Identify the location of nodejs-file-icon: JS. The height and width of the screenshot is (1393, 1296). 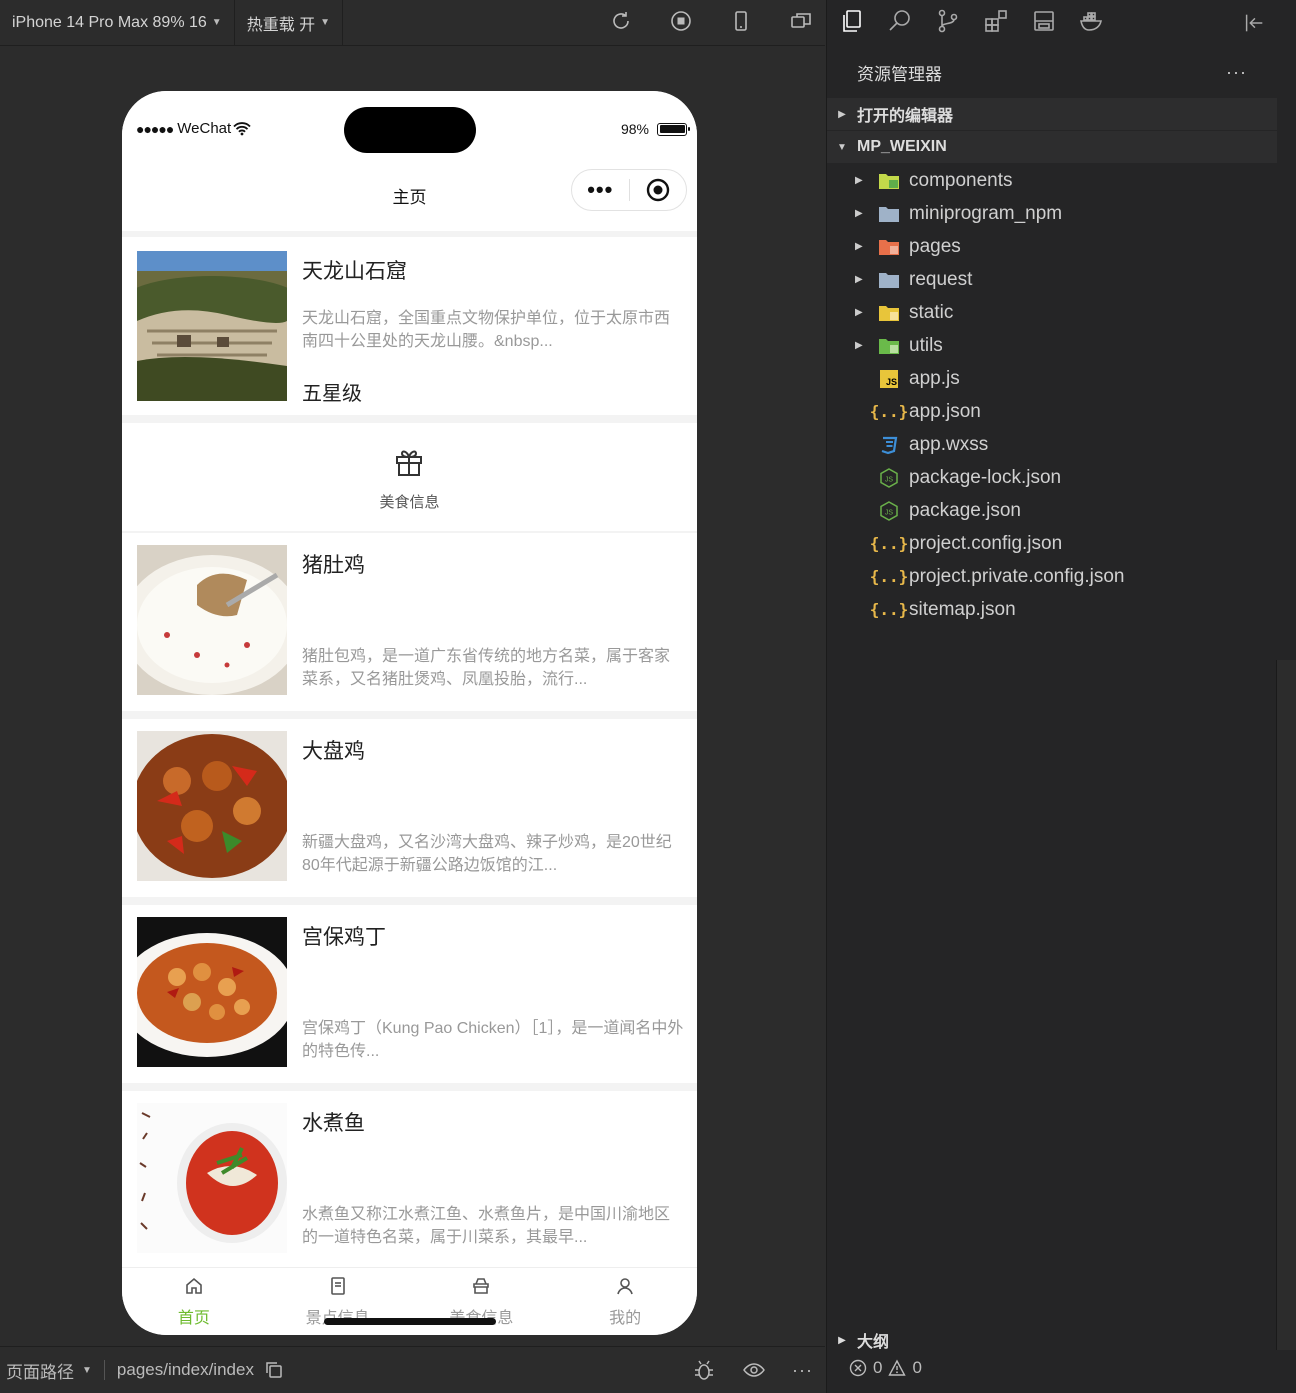
(889, 511).